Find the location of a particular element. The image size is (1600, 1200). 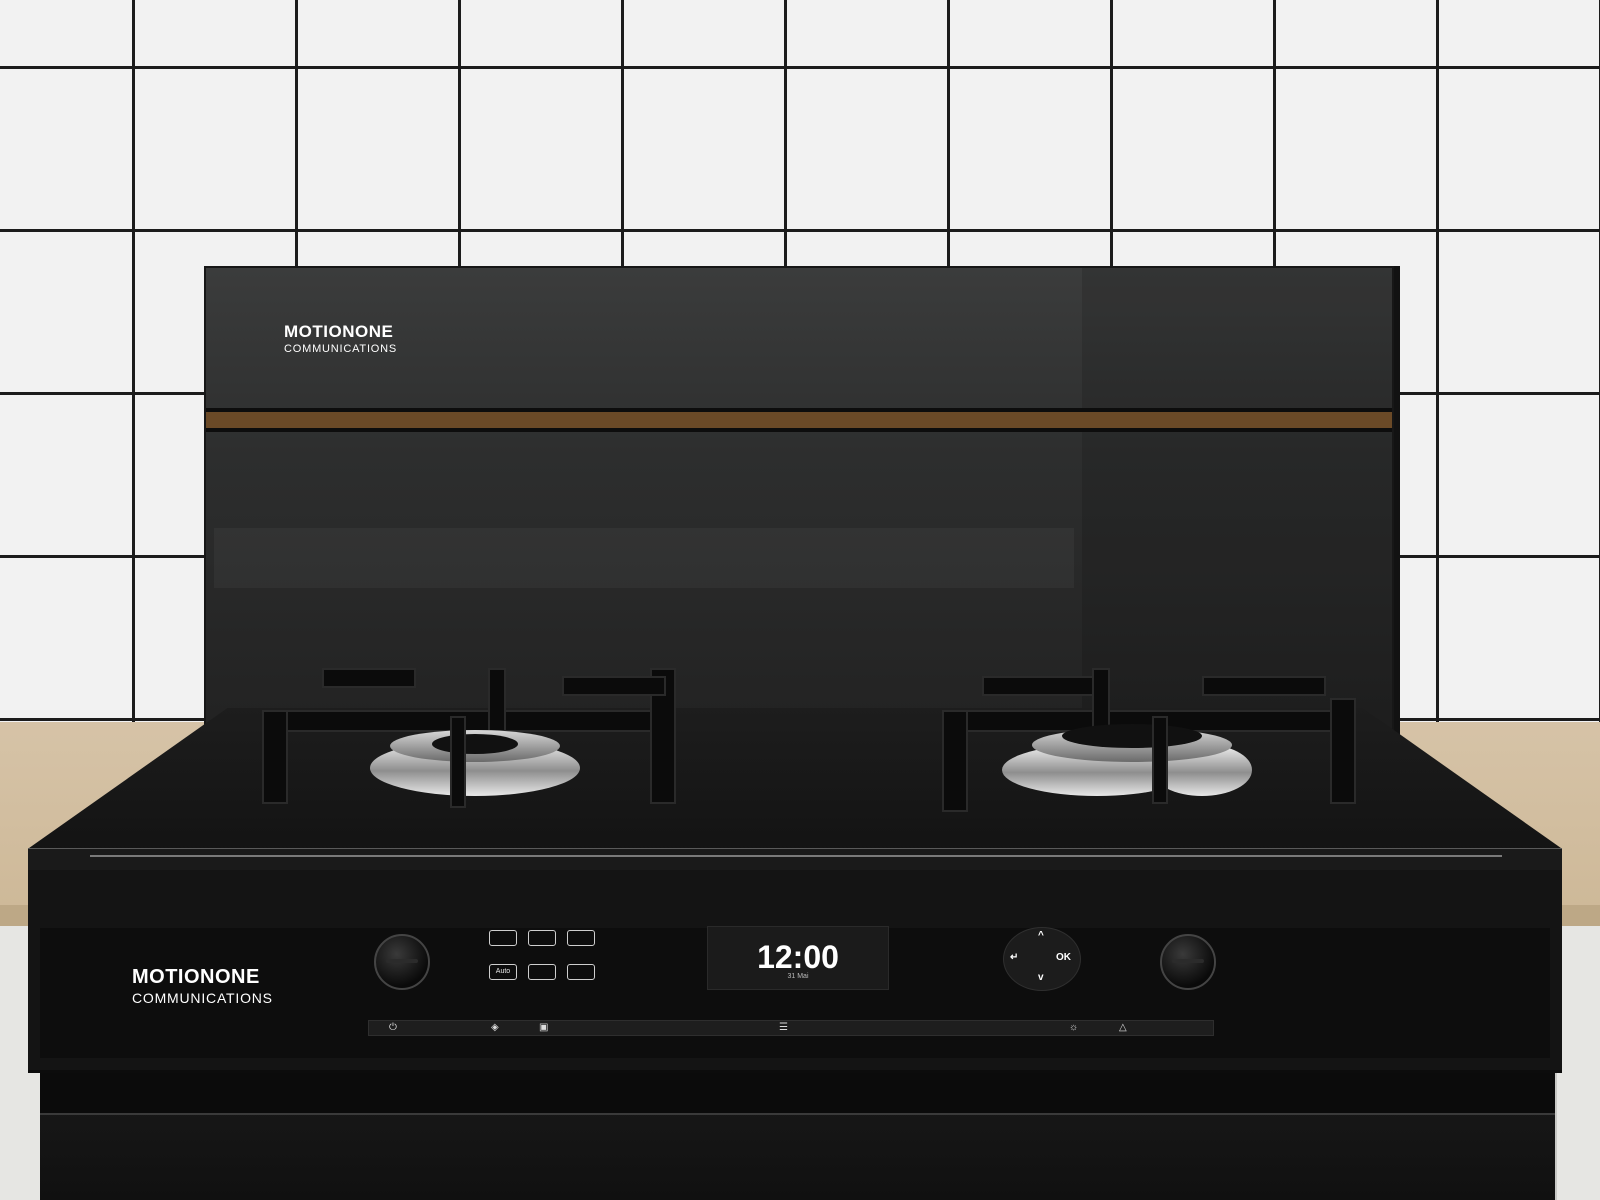

status-bar: ⏻ ◈ ▣ ☰ ☼ △ is located at coordinates (791, 1028).